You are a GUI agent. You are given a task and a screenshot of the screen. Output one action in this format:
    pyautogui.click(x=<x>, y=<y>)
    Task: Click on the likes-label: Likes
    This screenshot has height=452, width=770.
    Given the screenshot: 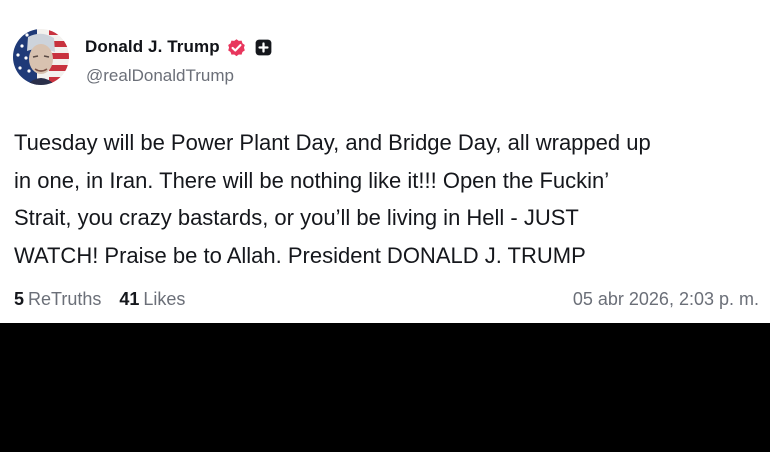 What is the action you would take?
    pyautogui.click(x=164, y=298)
    